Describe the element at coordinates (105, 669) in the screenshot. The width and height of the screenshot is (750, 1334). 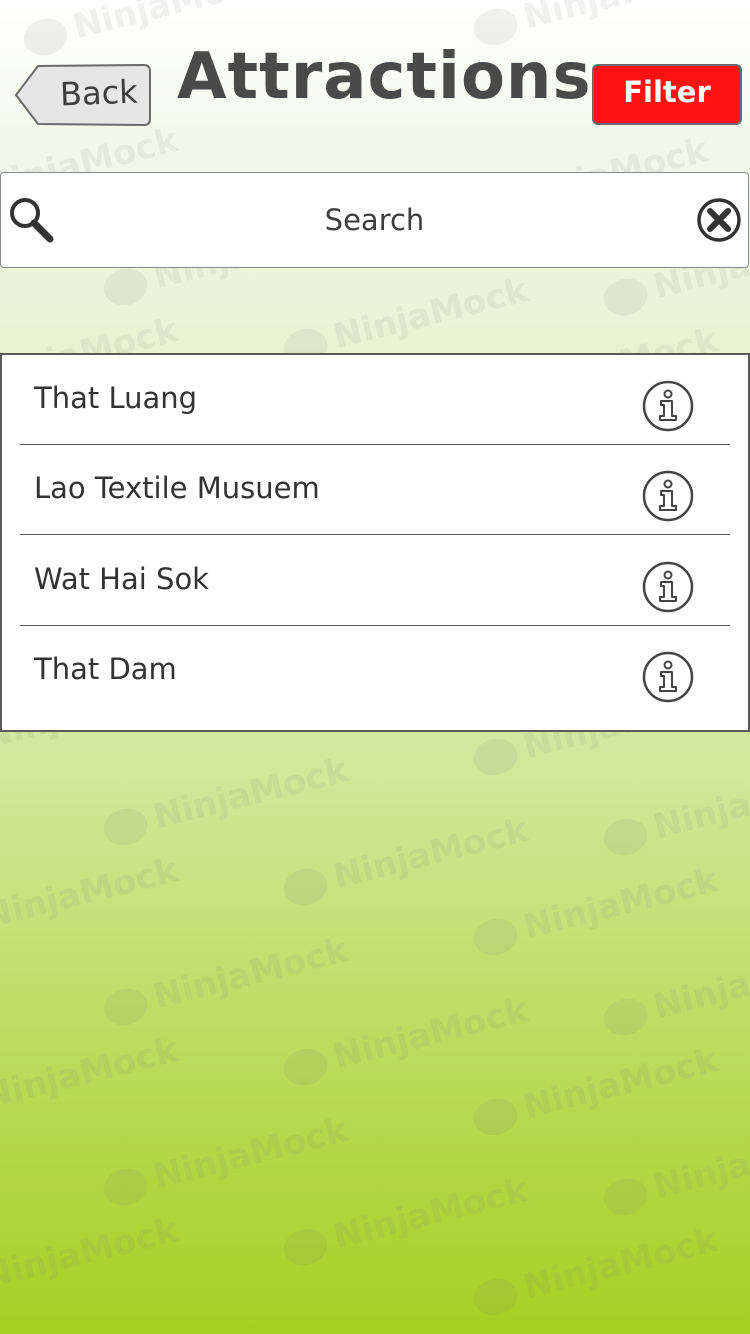
I see `list-item-label: That Dam` at that location.